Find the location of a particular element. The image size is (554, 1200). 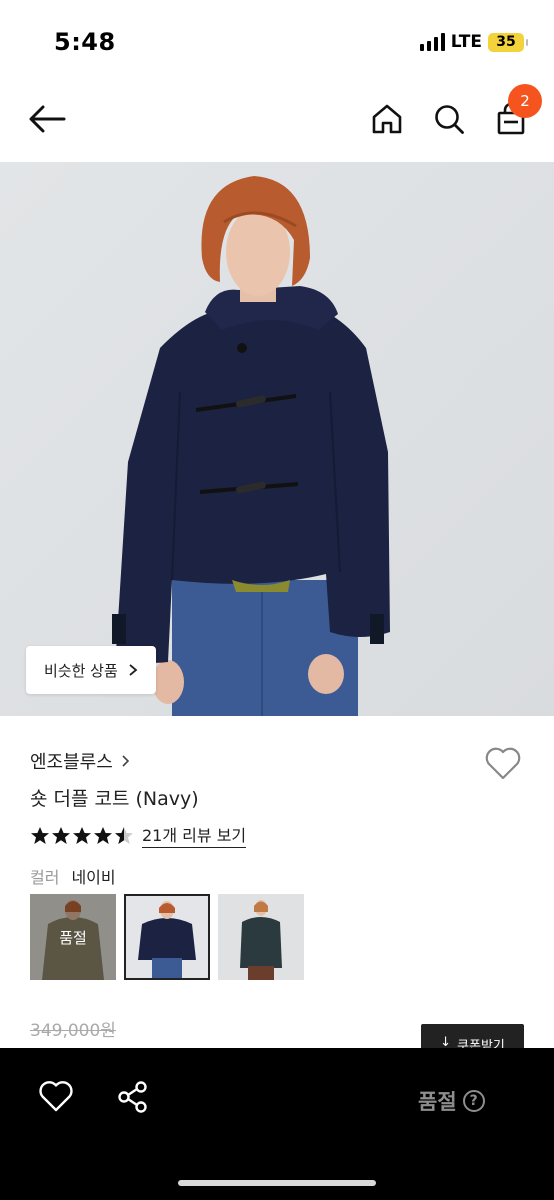

wishlist-heart-icon is located at coordinates (503, 764).